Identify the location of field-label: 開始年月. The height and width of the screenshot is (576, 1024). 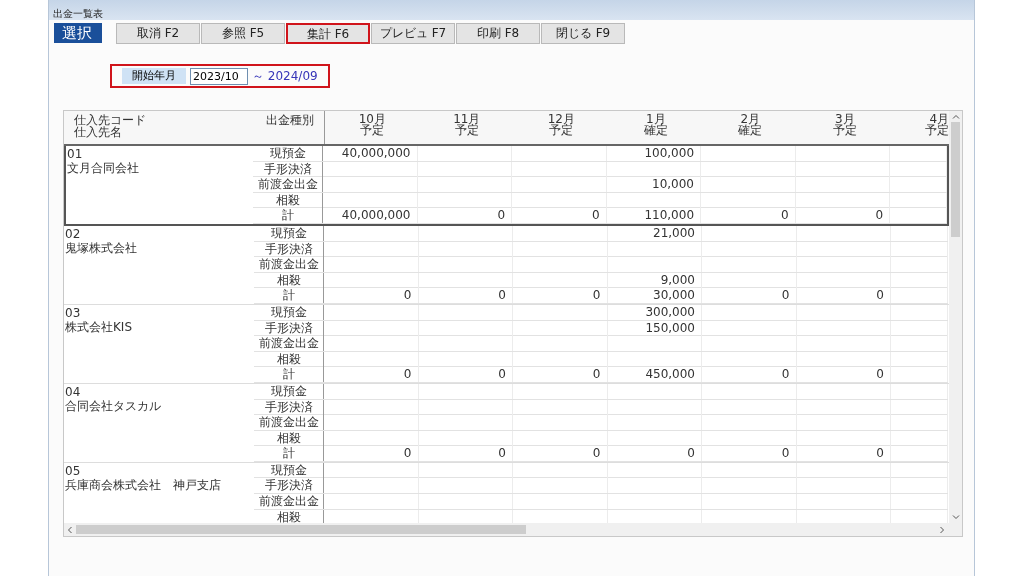
(154, 76).